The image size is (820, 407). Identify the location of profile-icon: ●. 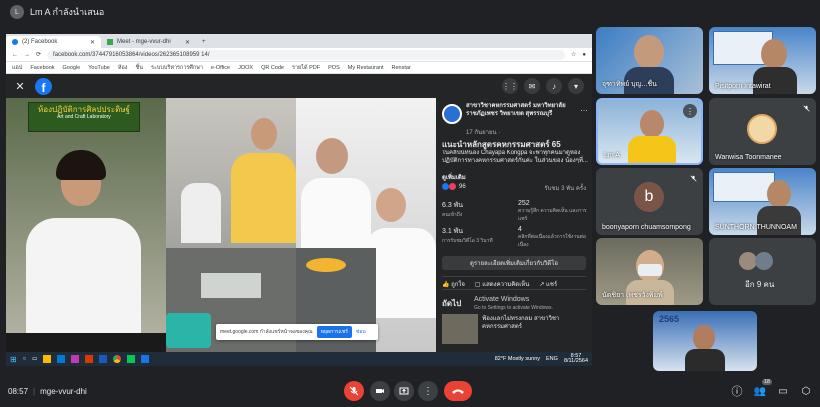
(584, 55).